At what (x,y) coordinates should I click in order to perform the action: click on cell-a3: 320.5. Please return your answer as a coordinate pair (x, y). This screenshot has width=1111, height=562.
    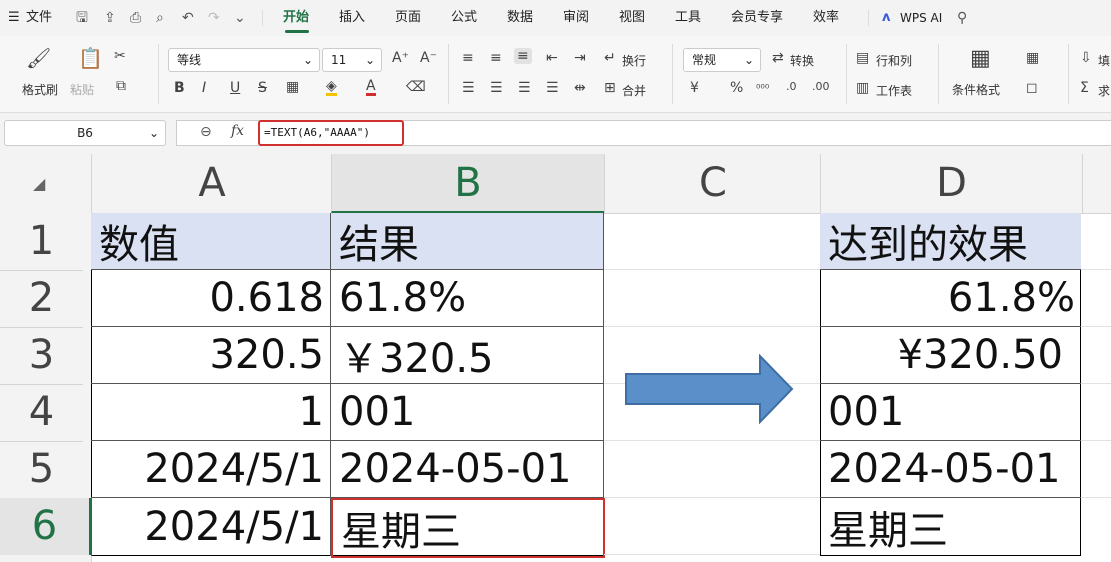
    Looking at the image, I should click on (211, 355).